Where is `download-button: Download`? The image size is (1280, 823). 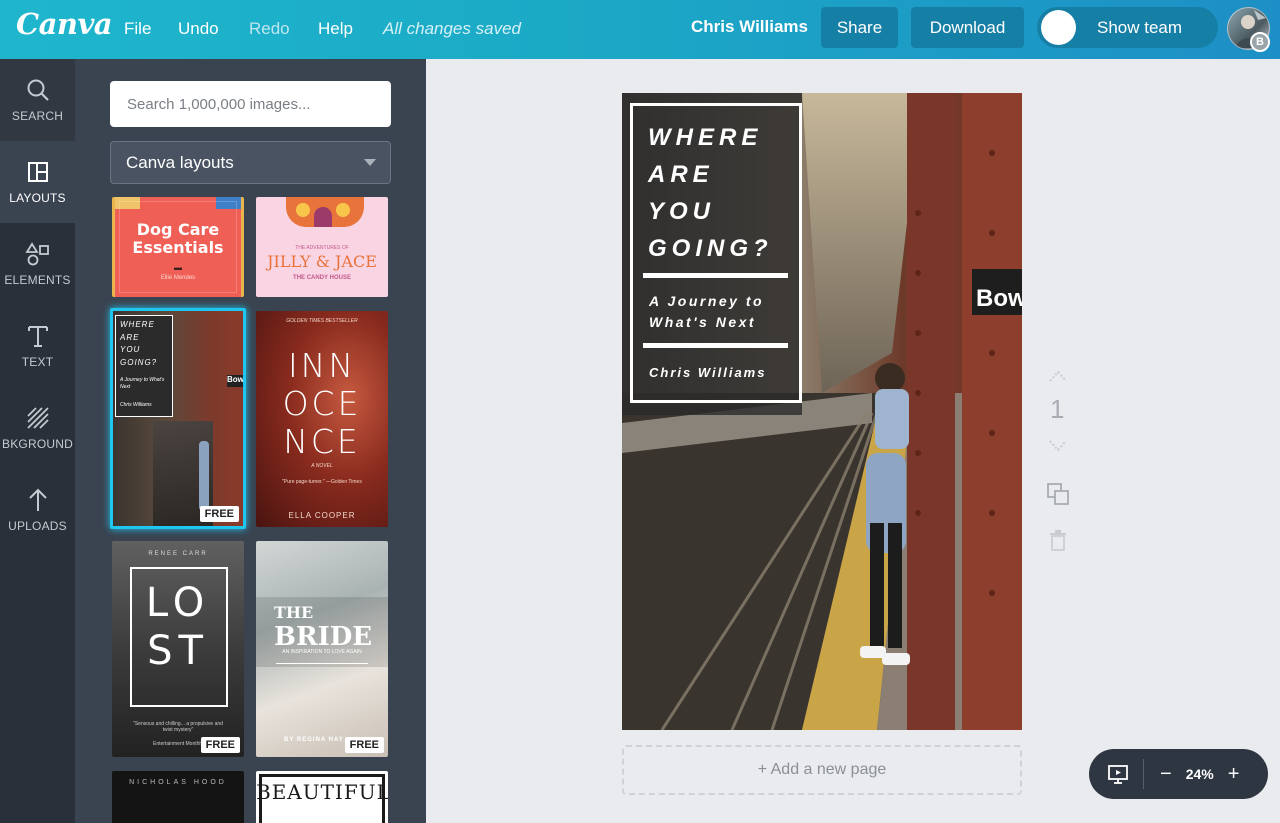
download-button: Download is located at coordinates (967, 27).